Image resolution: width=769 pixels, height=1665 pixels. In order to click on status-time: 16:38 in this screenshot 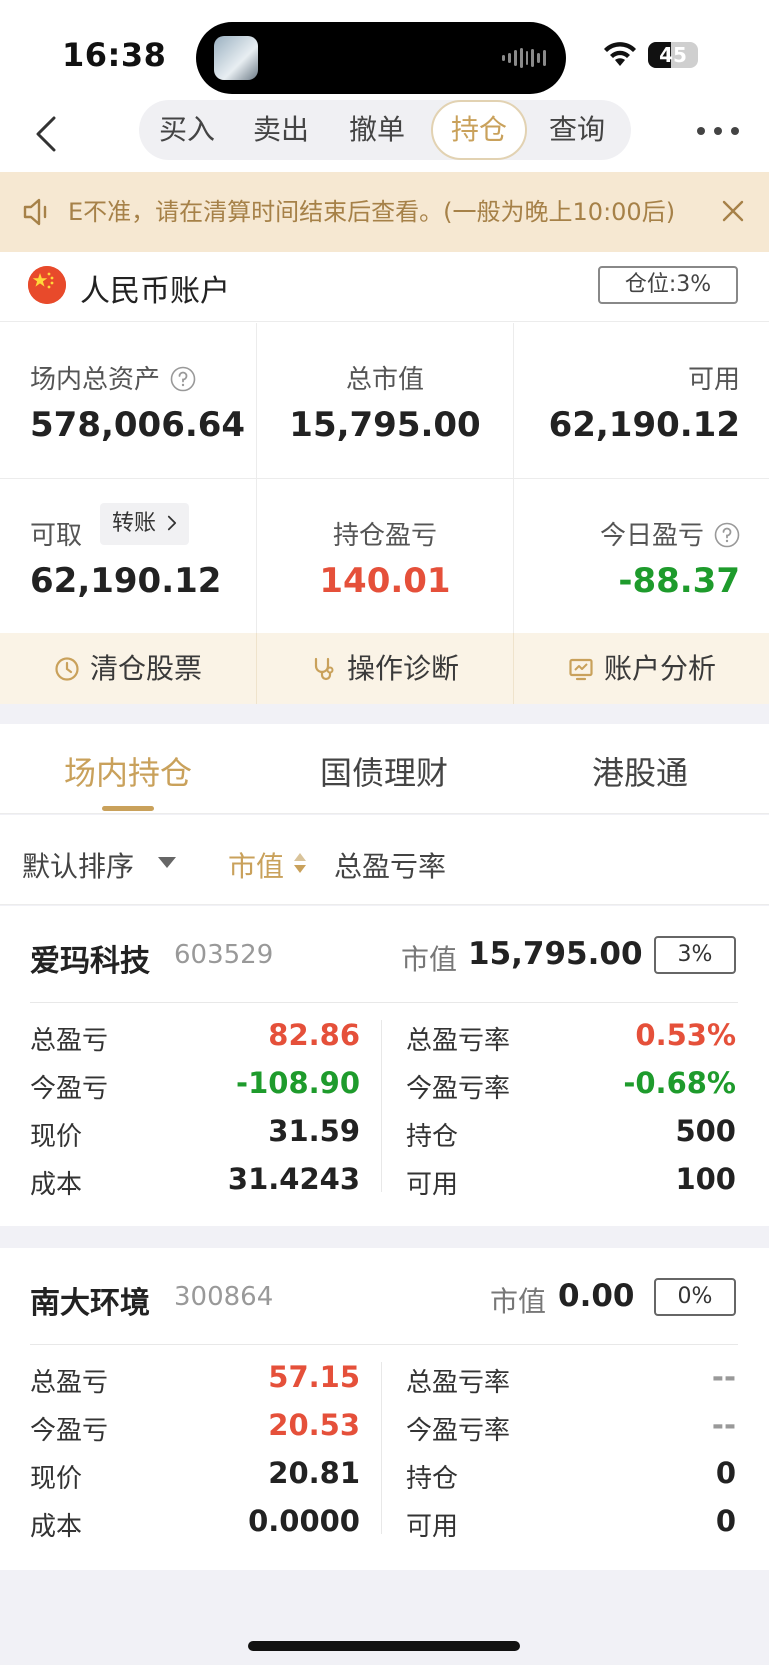, I will do `click(114, 55)`.